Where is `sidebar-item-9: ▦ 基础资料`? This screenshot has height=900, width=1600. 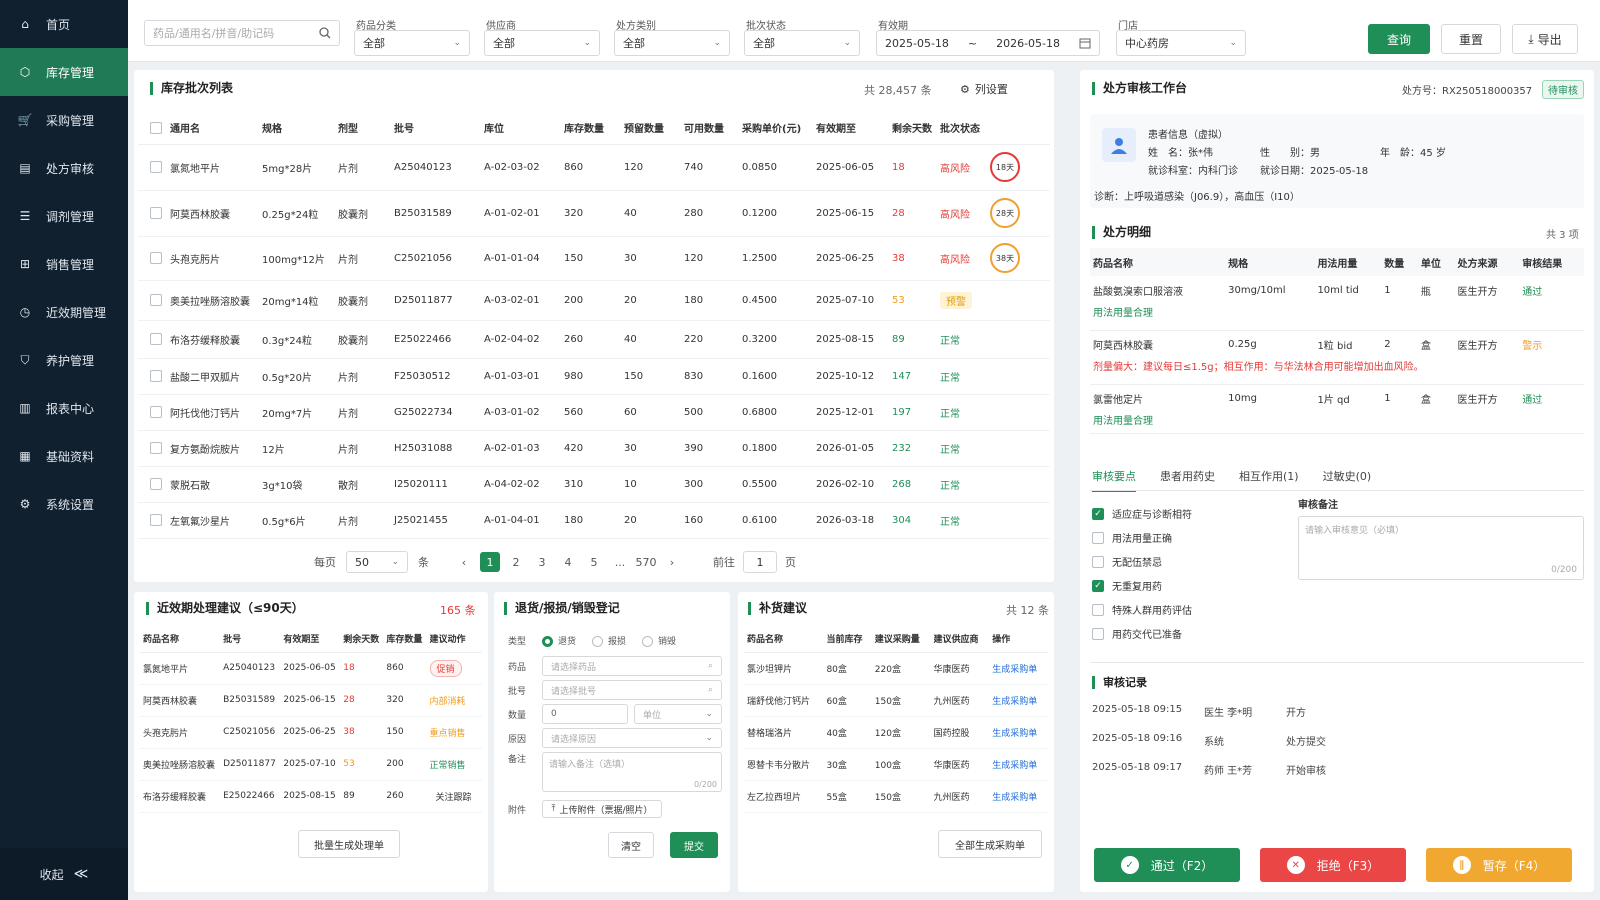
sidebar-item-9: ▦ 基础资料 is located at coordinates (64, 456).